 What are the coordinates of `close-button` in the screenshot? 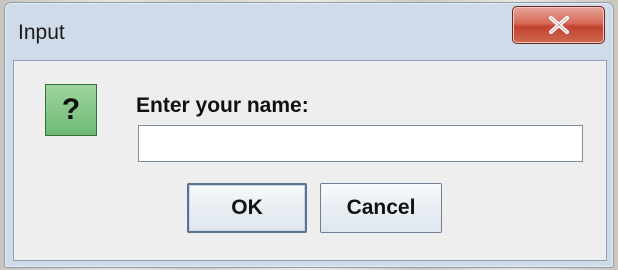 It's located at (558, 25).